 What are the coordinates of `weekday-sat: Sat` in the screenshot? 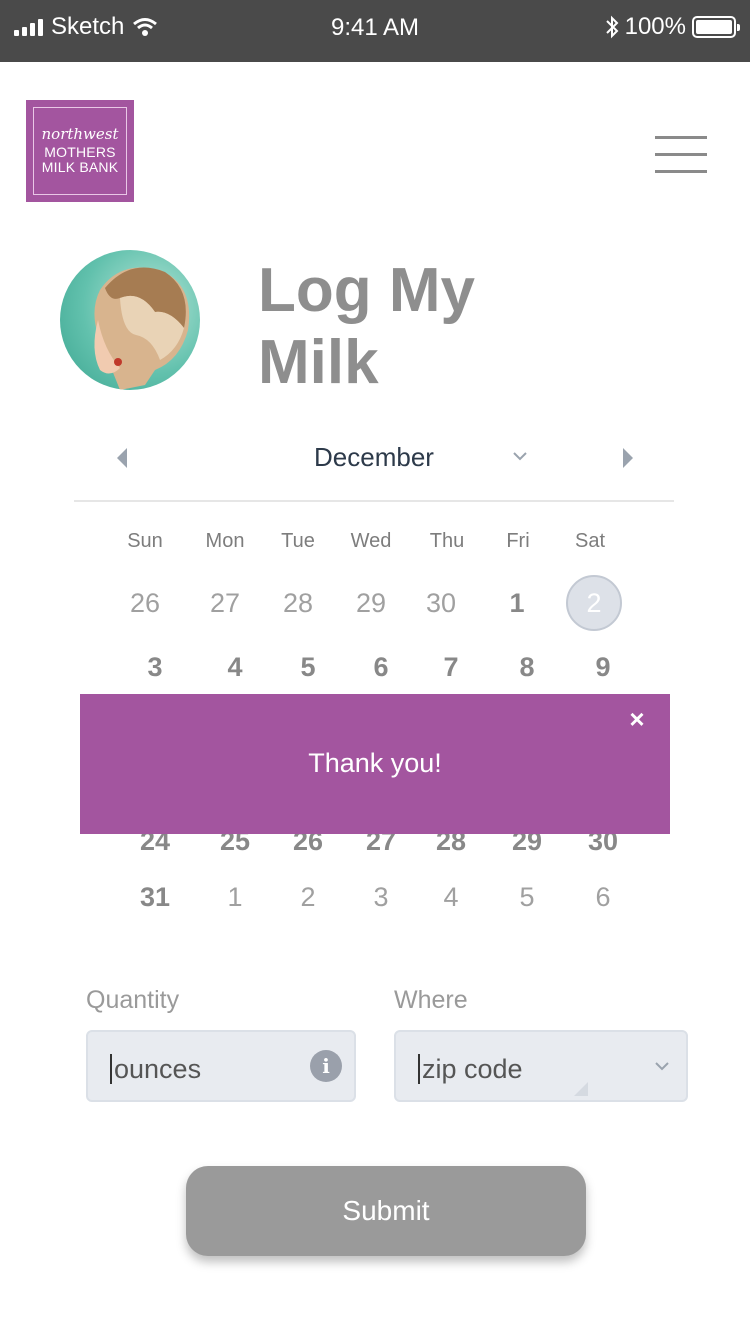 It's located at (590, 541).